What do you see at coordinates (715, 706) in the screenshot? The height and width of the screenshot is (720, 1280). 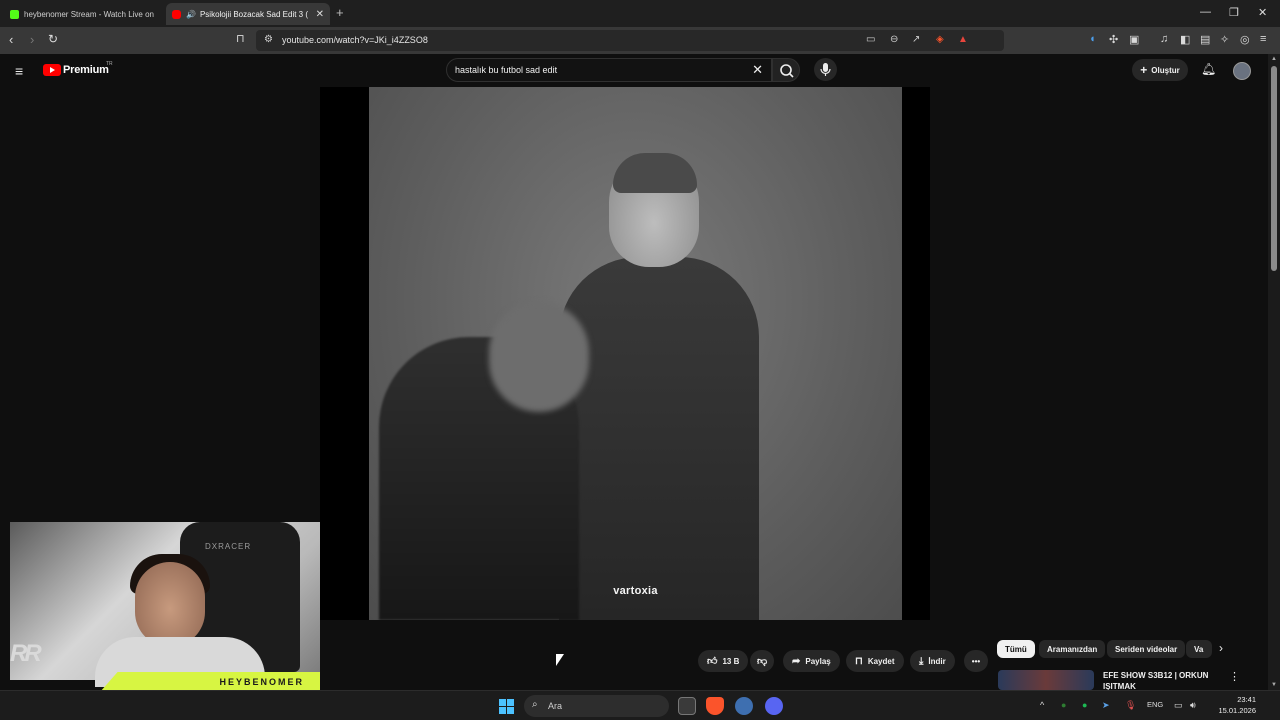 I see `brave-browser-icon` at bounding box center [715, 706].